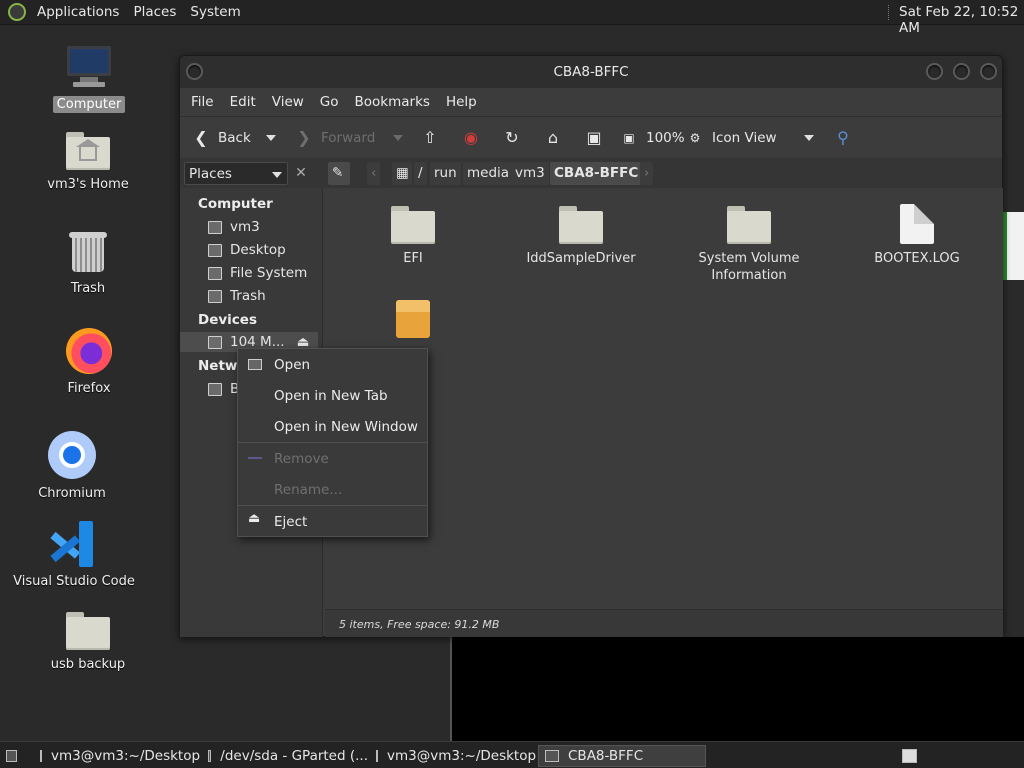 The image size is (1024, 768). I want to click on menu-file: File, so click(202, 102).